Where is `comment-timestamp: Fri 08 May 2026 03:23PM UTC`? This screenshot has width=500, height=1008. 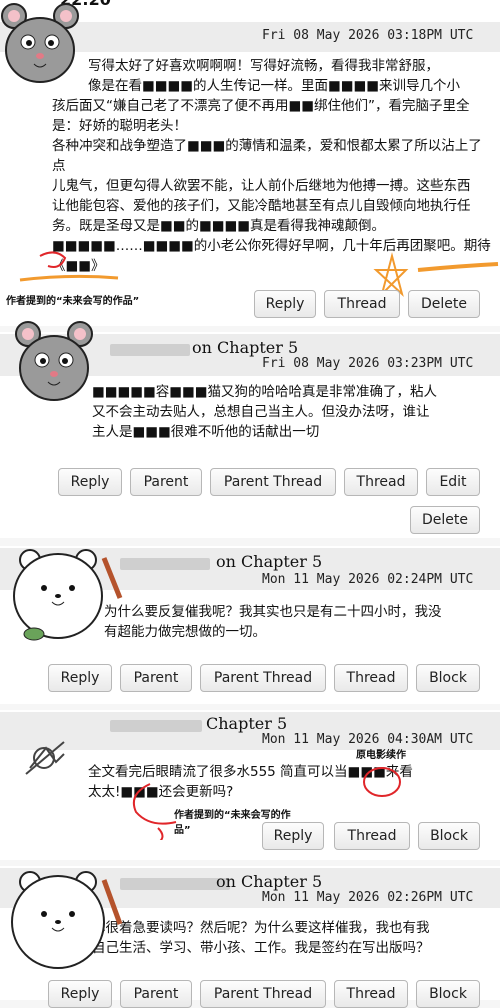 comment-timestamp: Fri 08 May 2026 03:23PM UTC is located at coordinates (368, 363).